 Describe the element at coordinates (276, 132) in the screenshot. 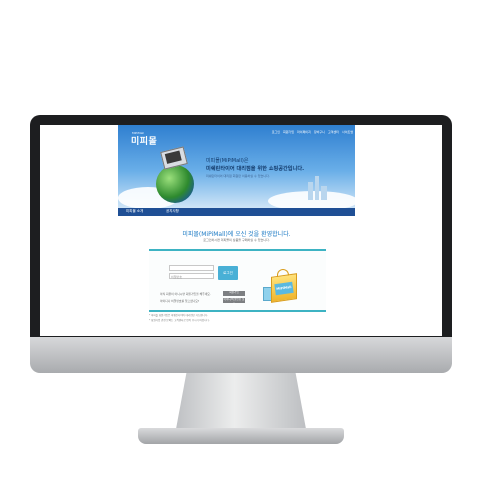

I see `top-link-login: 로그인` at that location.